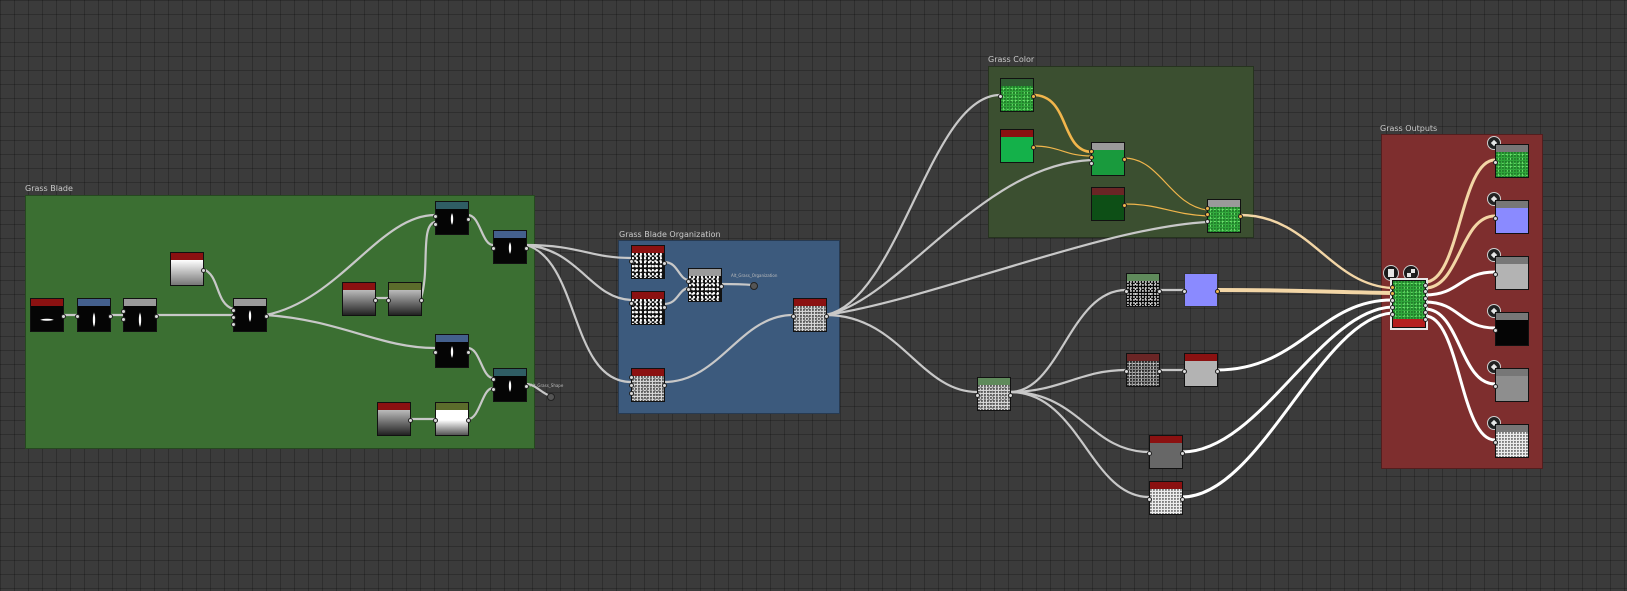  What do you see at coordinates (452, 351) in the screenshot?
I see `blade-transform-bottom-node` at bounding box center [452, 351].